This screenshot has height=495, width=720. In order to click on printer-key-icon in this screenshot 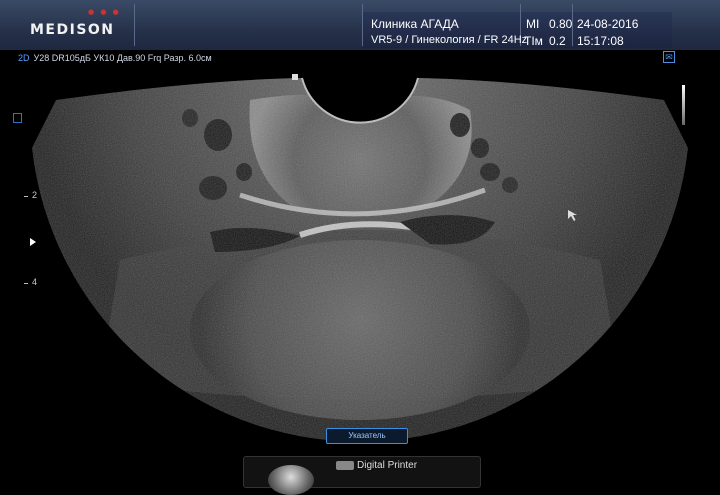, I will do `click(345, 465)`.